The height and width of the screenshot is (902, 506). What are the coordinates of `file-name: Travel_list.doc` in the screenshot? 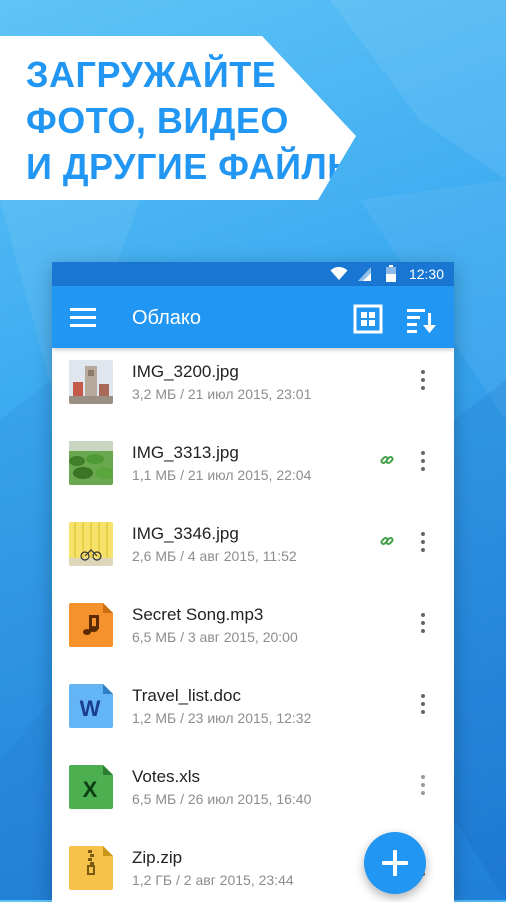 It's located at (186, 695).